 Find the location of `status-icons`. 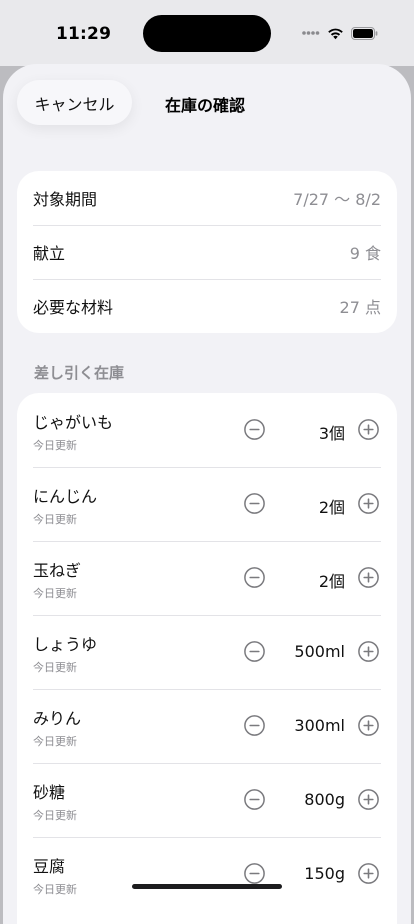

status-icons is located at coordinates (340, 33).